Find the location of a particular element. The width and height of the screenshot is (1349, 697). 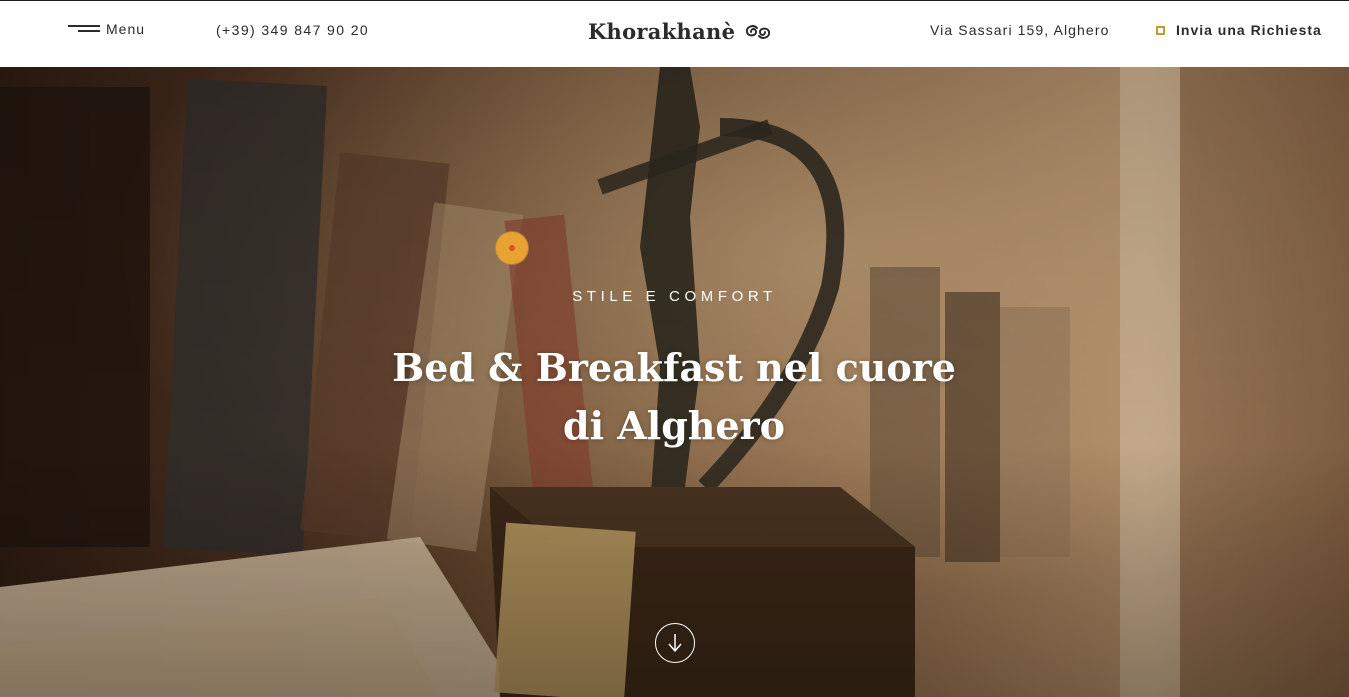

send-request-button: Invia una Richiesta is located at coordinates (1239, 30).